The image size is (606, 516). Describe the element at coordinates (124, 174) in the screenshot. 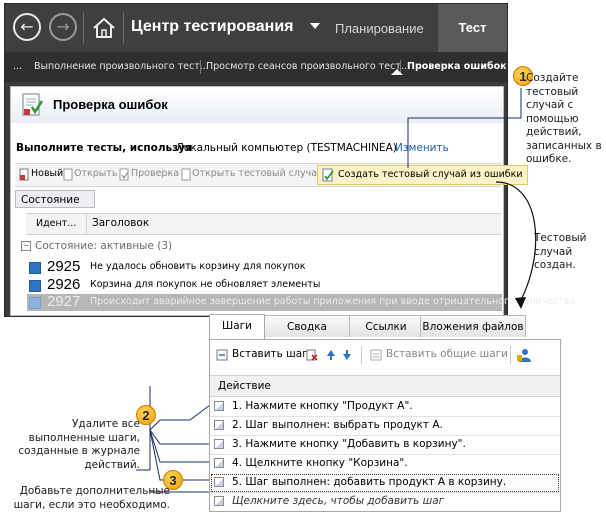

I see `verify-icon` at that location.